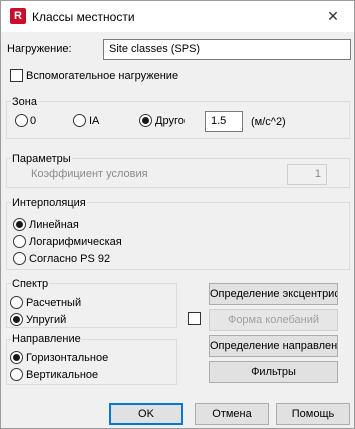  I want to click on spectrum-elastic-label: Упругий, so click(46, 320).